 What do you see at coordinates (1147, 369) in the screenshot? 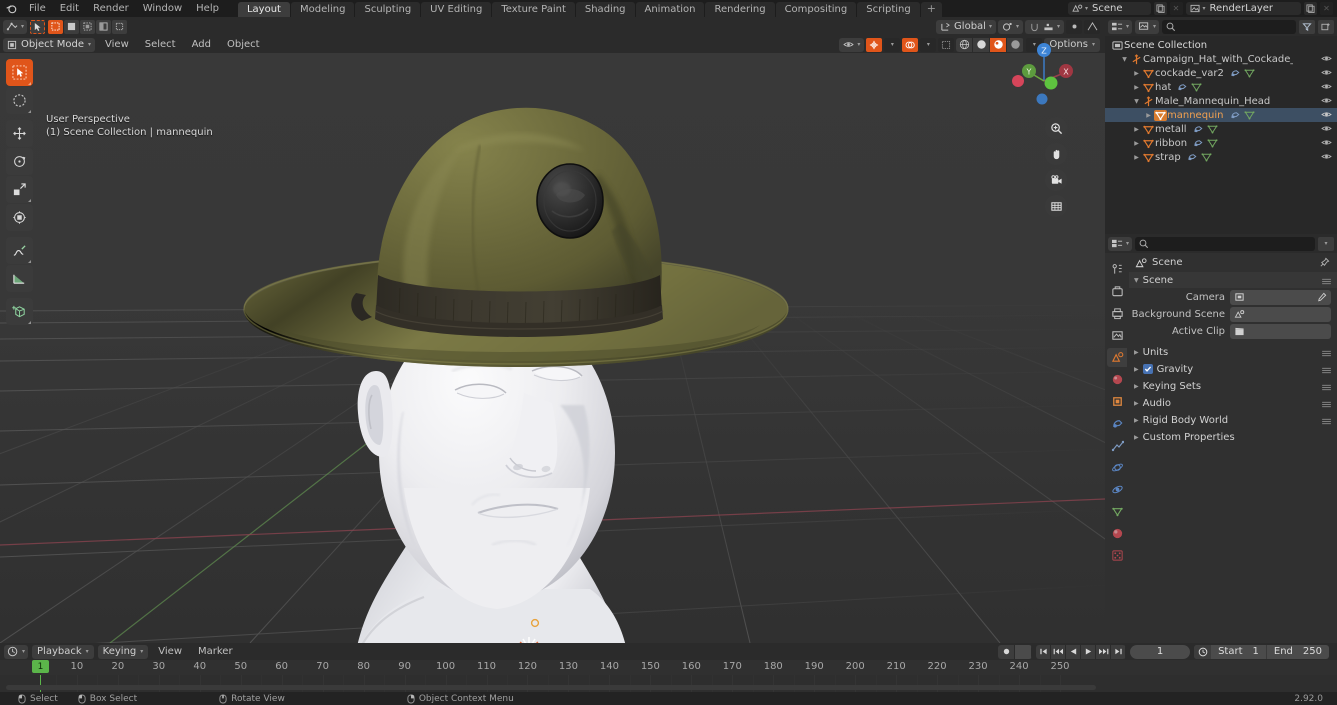
I see `gravity-checkbox` at bounding box center [1147, 369].